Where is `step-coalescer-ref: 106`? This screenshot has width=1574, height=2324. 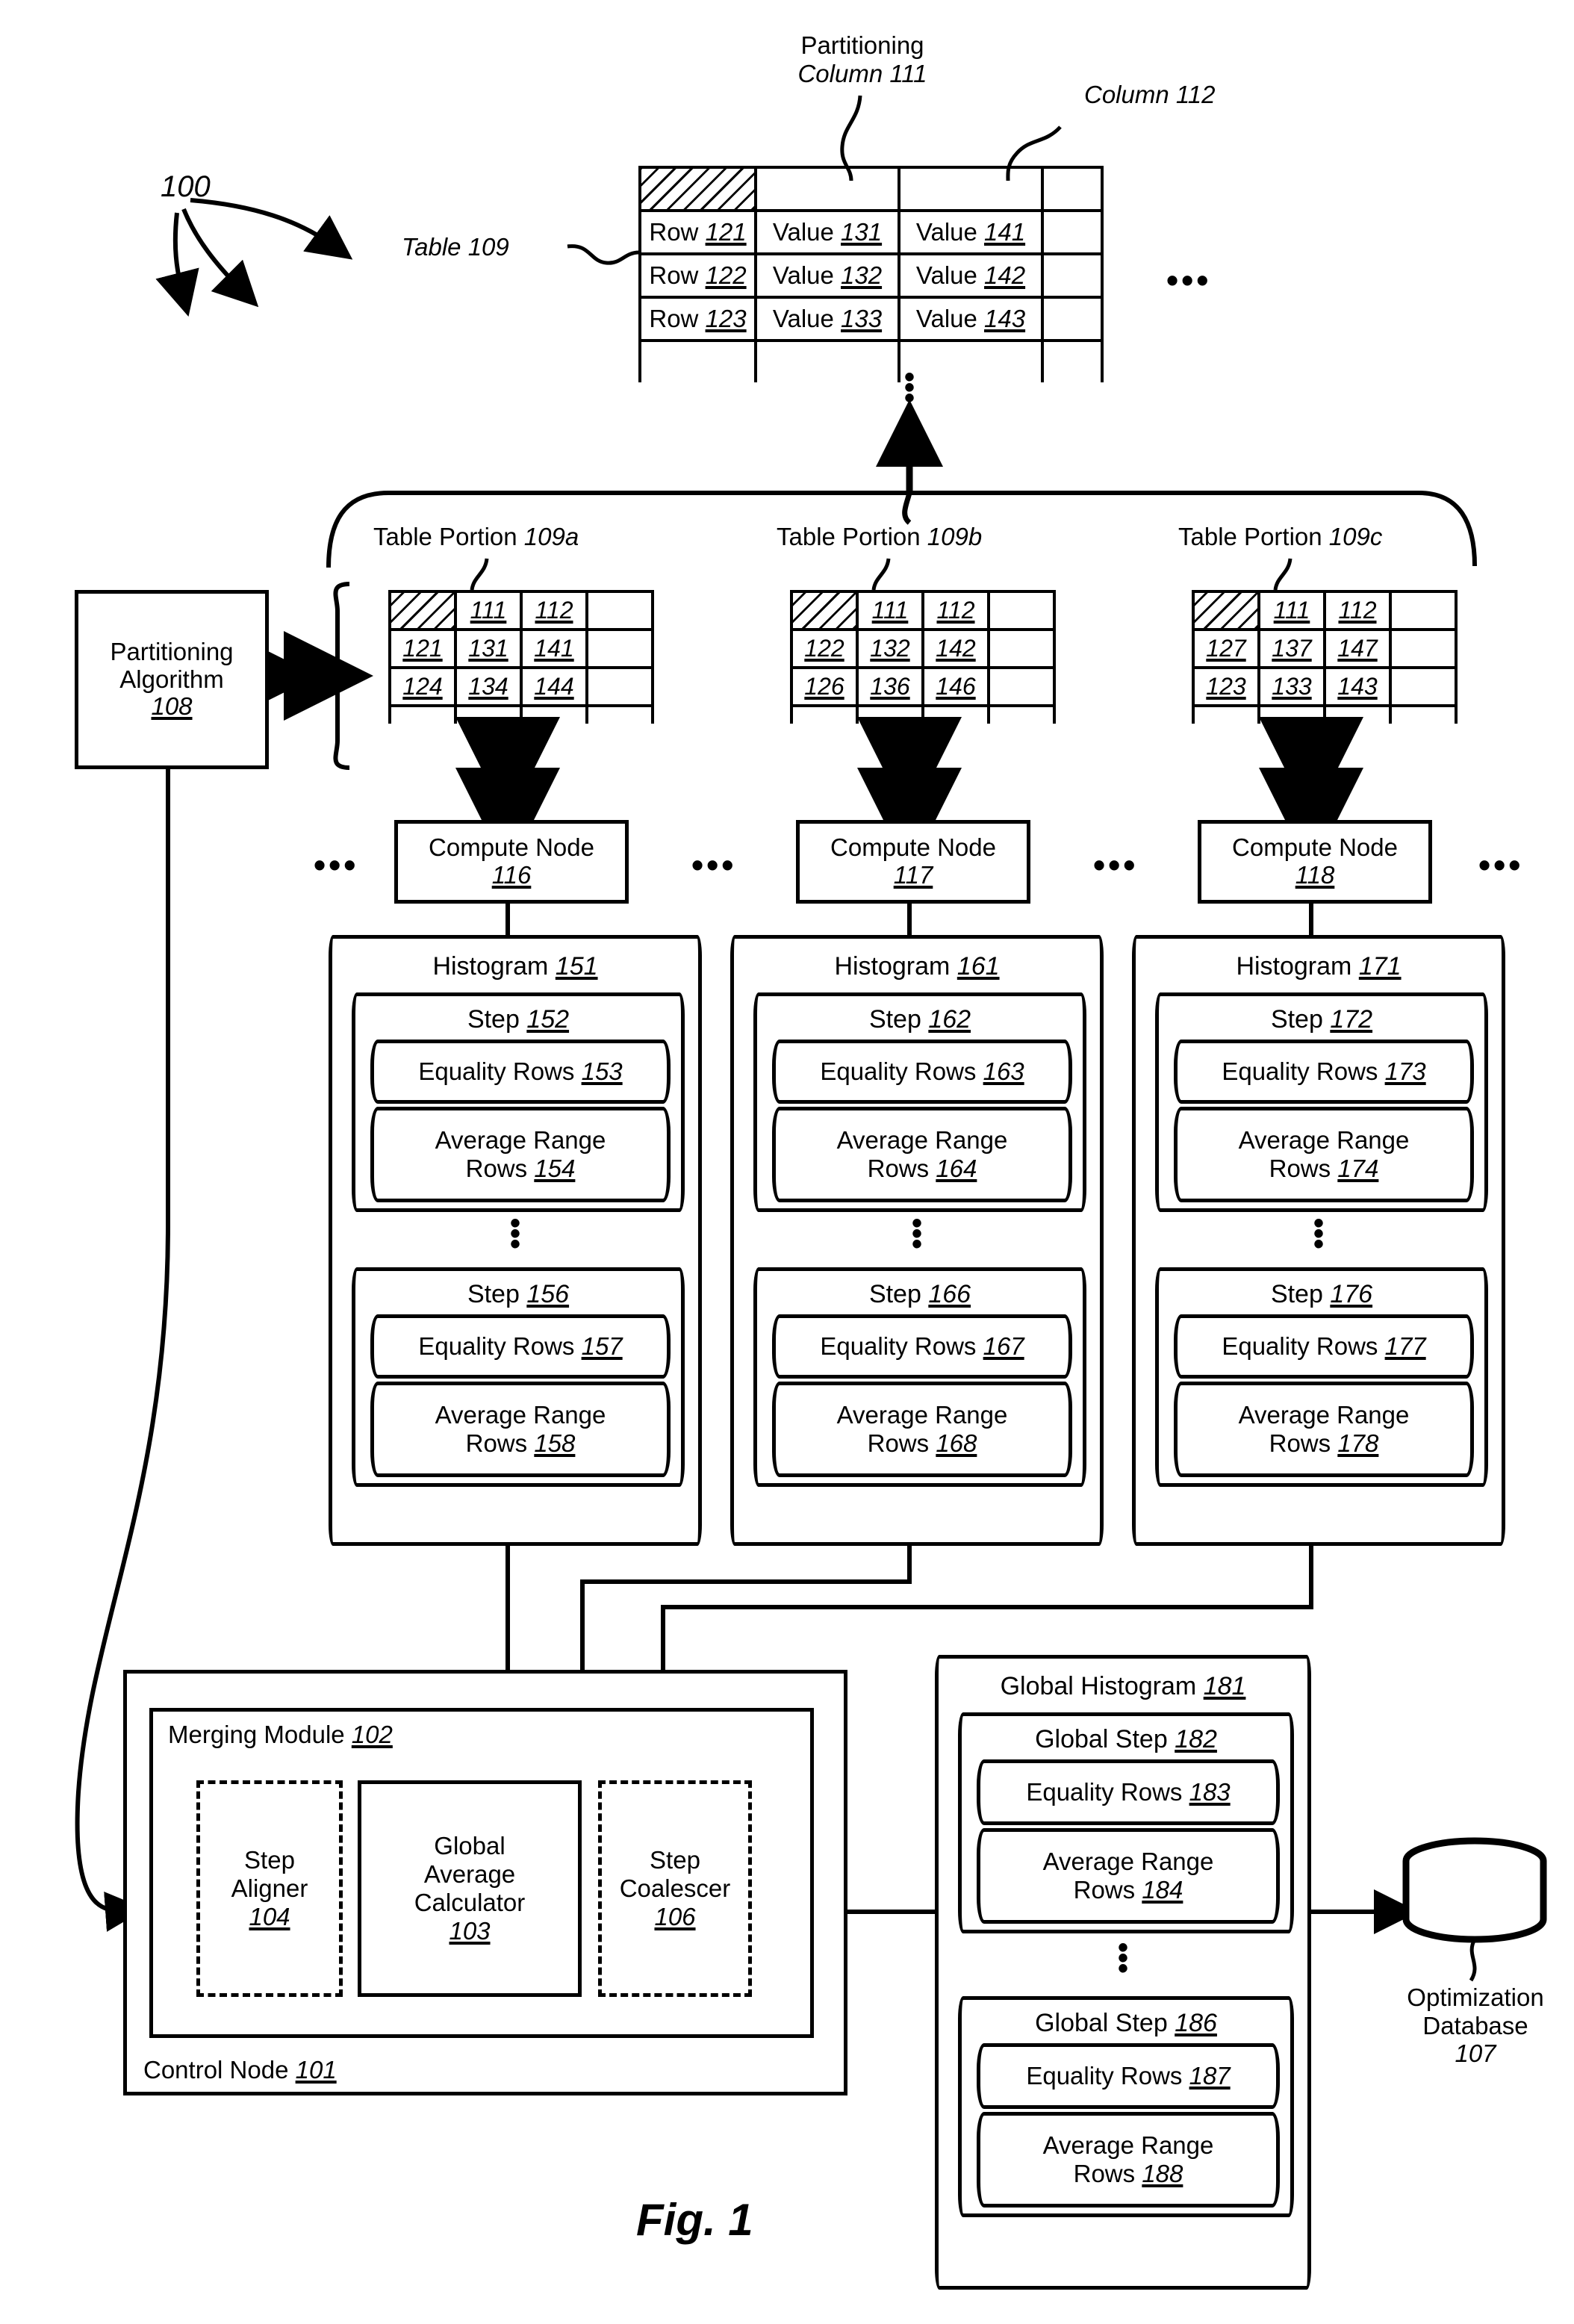 step-coalescer-ref: 106 is located at coordinates (675, 1916).